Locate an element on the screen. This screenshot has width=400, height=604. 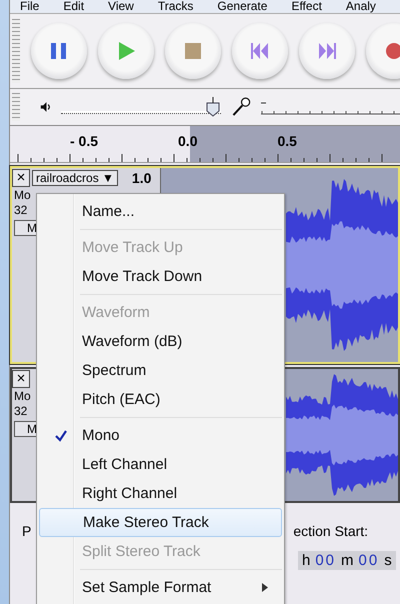
menu-item: Spectrum is located at coordinates (160, 370).